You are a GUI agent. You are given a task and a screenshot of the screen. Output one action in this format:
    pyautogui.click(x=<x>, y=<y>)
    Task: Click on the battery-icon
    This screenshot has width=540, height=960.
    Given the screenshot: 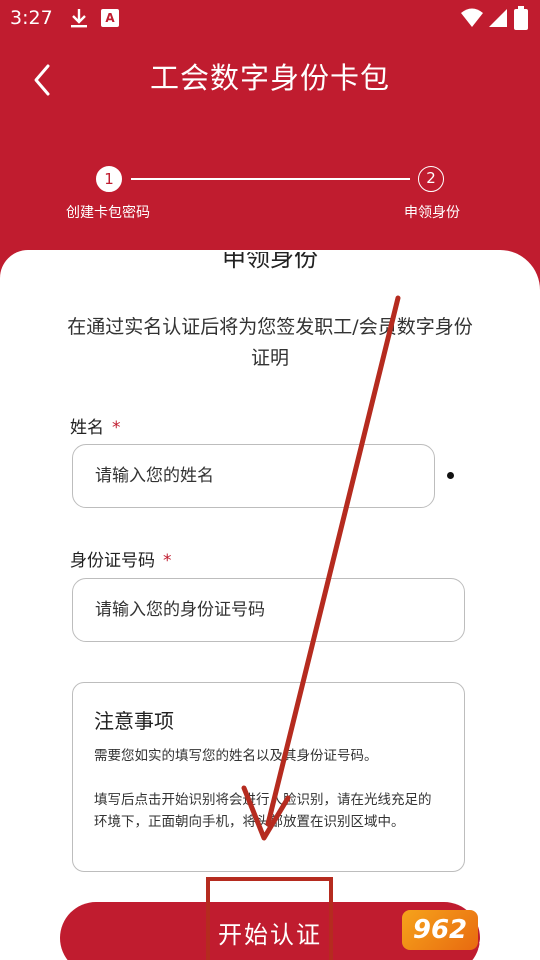 What is the action you would take?
    pyautogui.click(x=521, y=18)
    